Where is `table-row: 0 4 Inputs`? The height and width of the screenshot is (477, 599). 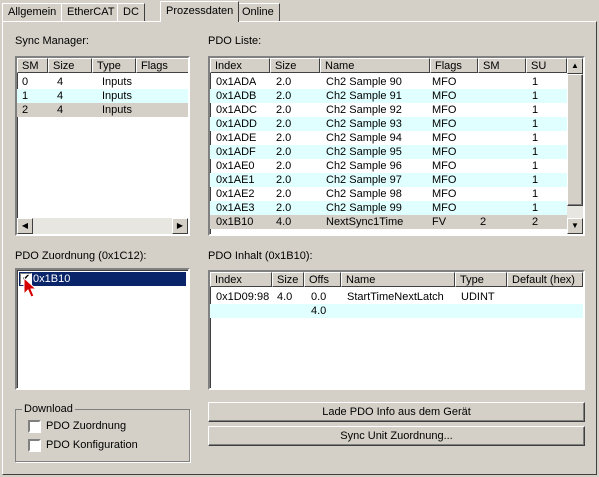
table-row: 0 4 Inputs is located at coordinates (102, 82).